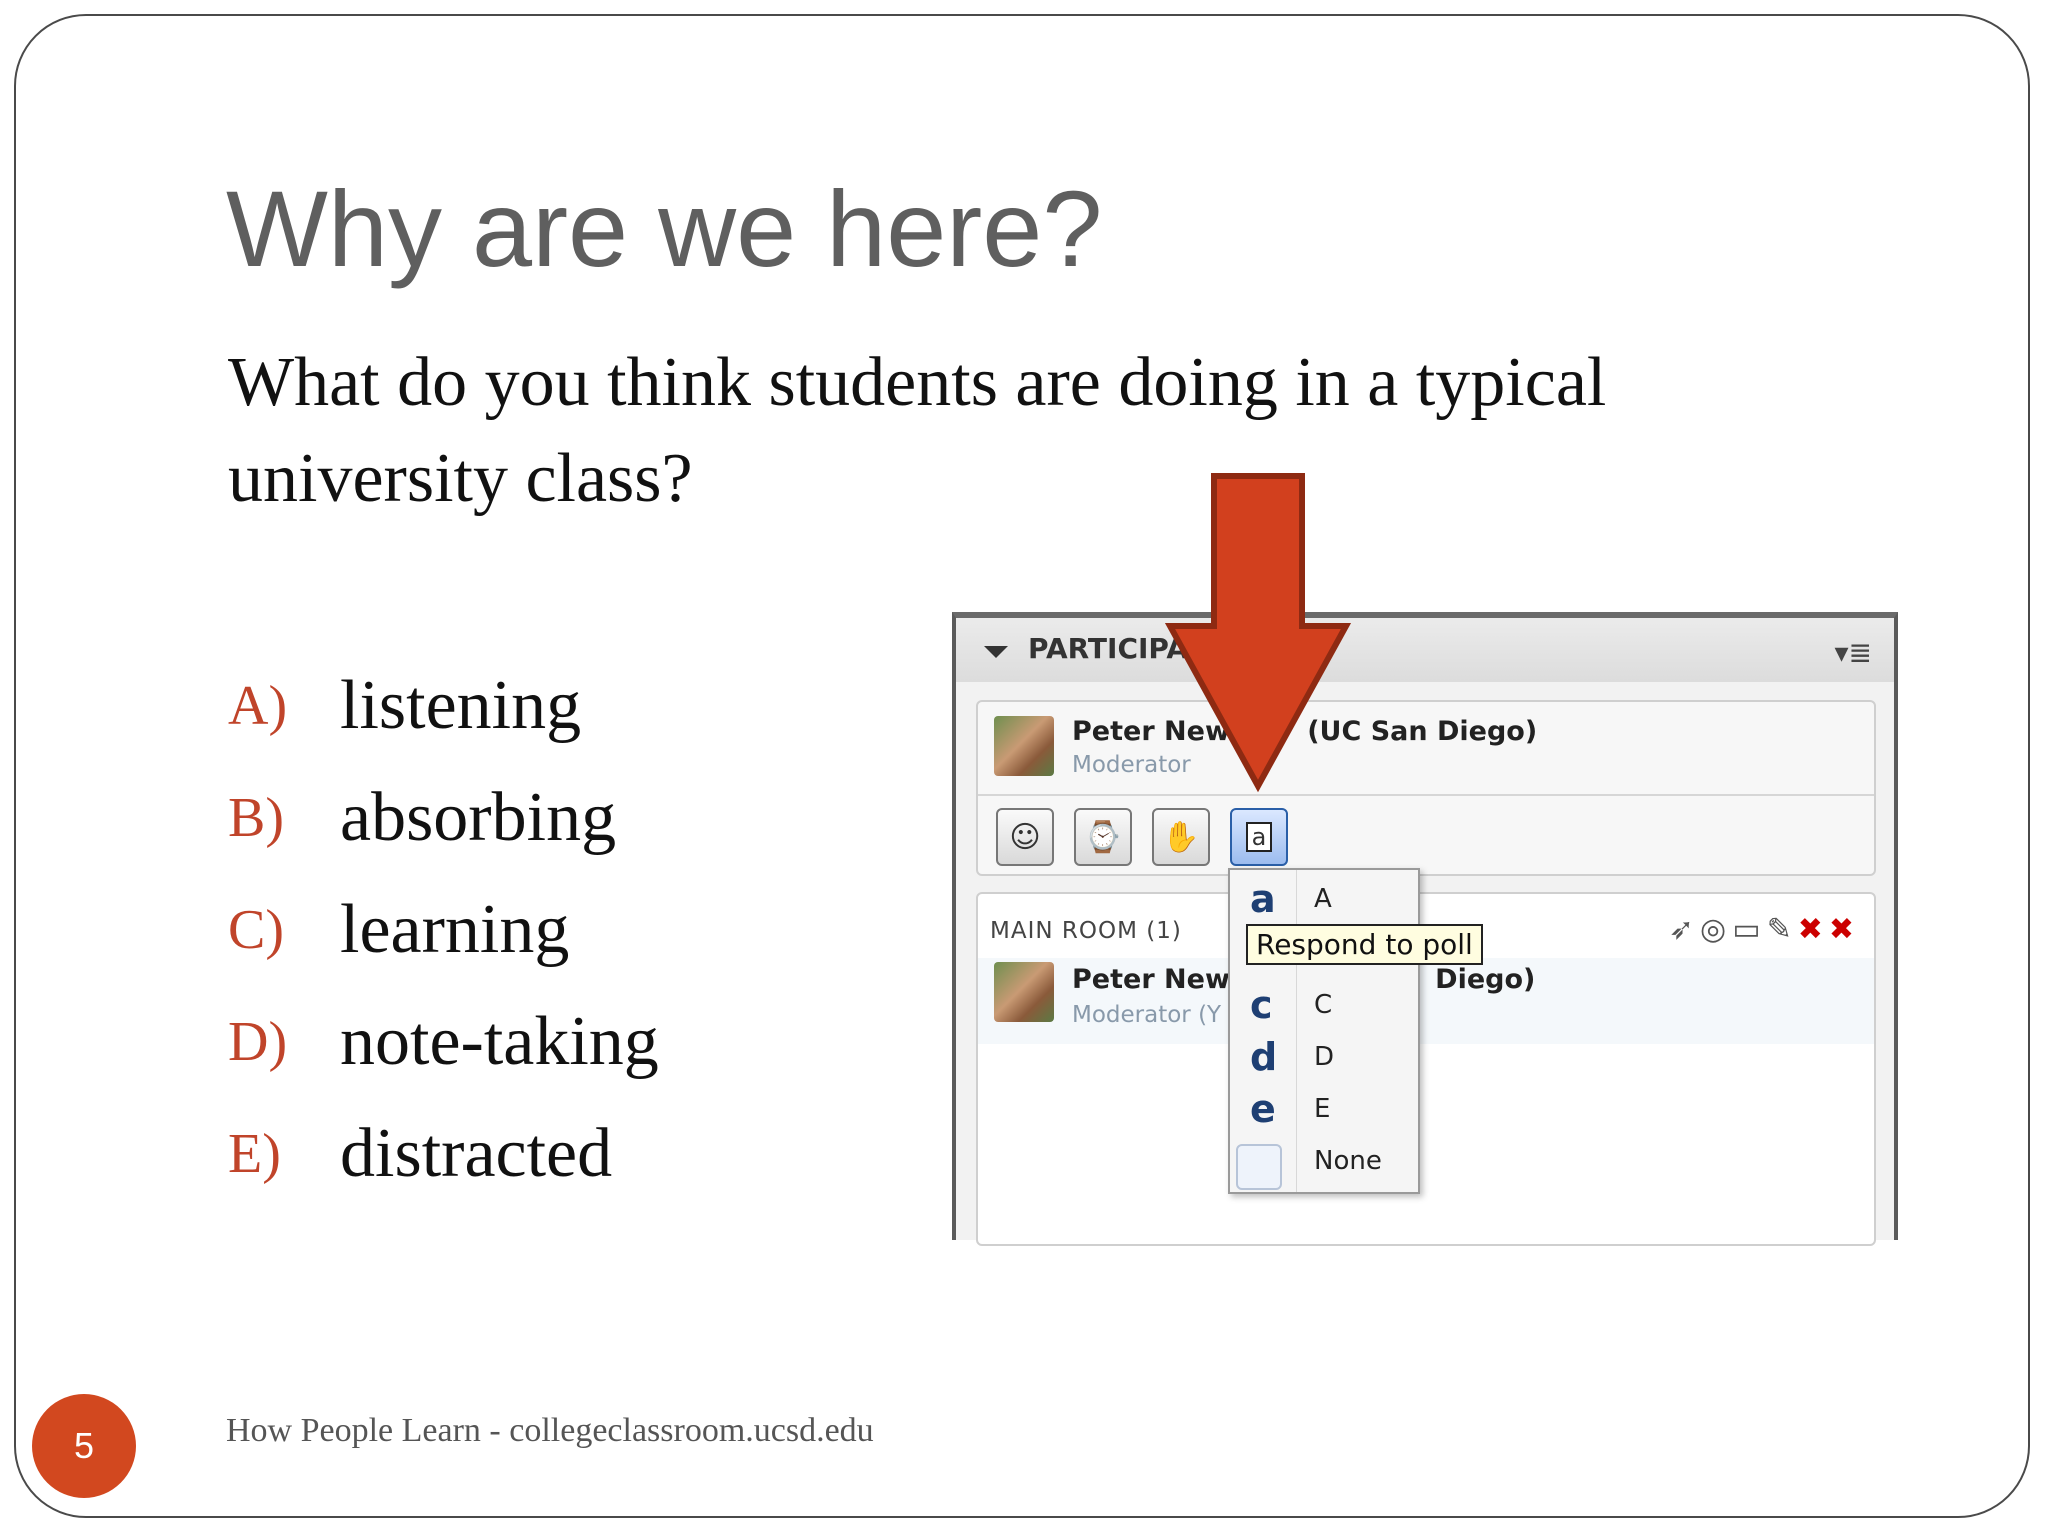 The width and height of the screenshot is (2048, 1536). What do you see at coordinates (1422, 731) in the screenshot?
I see `moderator-name-right: (UC San Diego)` at bounding box center [1422, 731].